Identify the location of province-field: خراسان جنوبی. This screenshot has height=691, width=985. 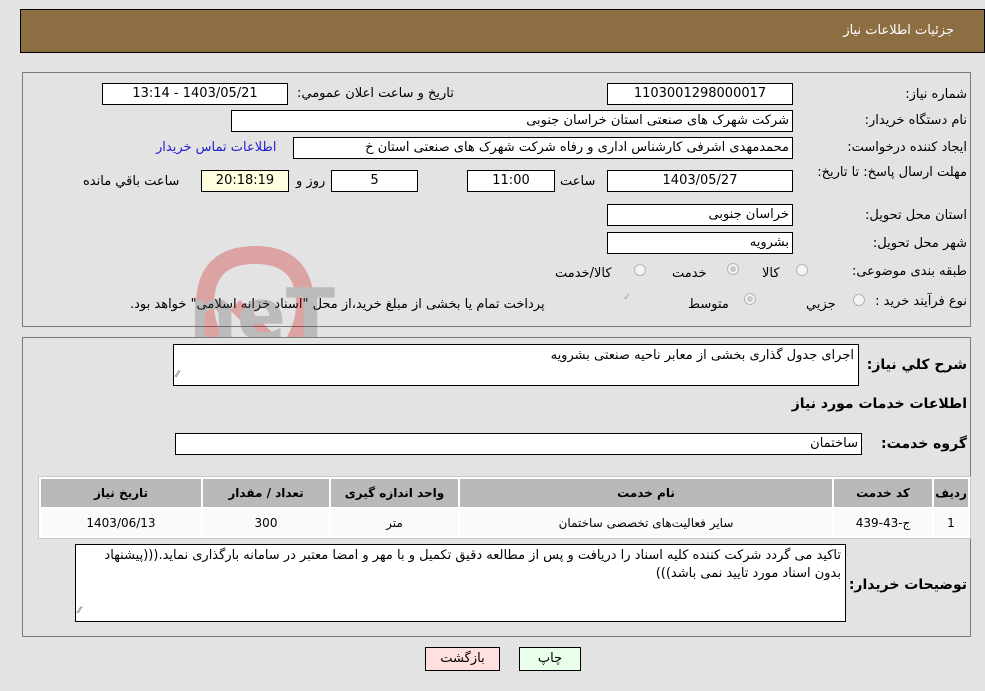
(700, 215).